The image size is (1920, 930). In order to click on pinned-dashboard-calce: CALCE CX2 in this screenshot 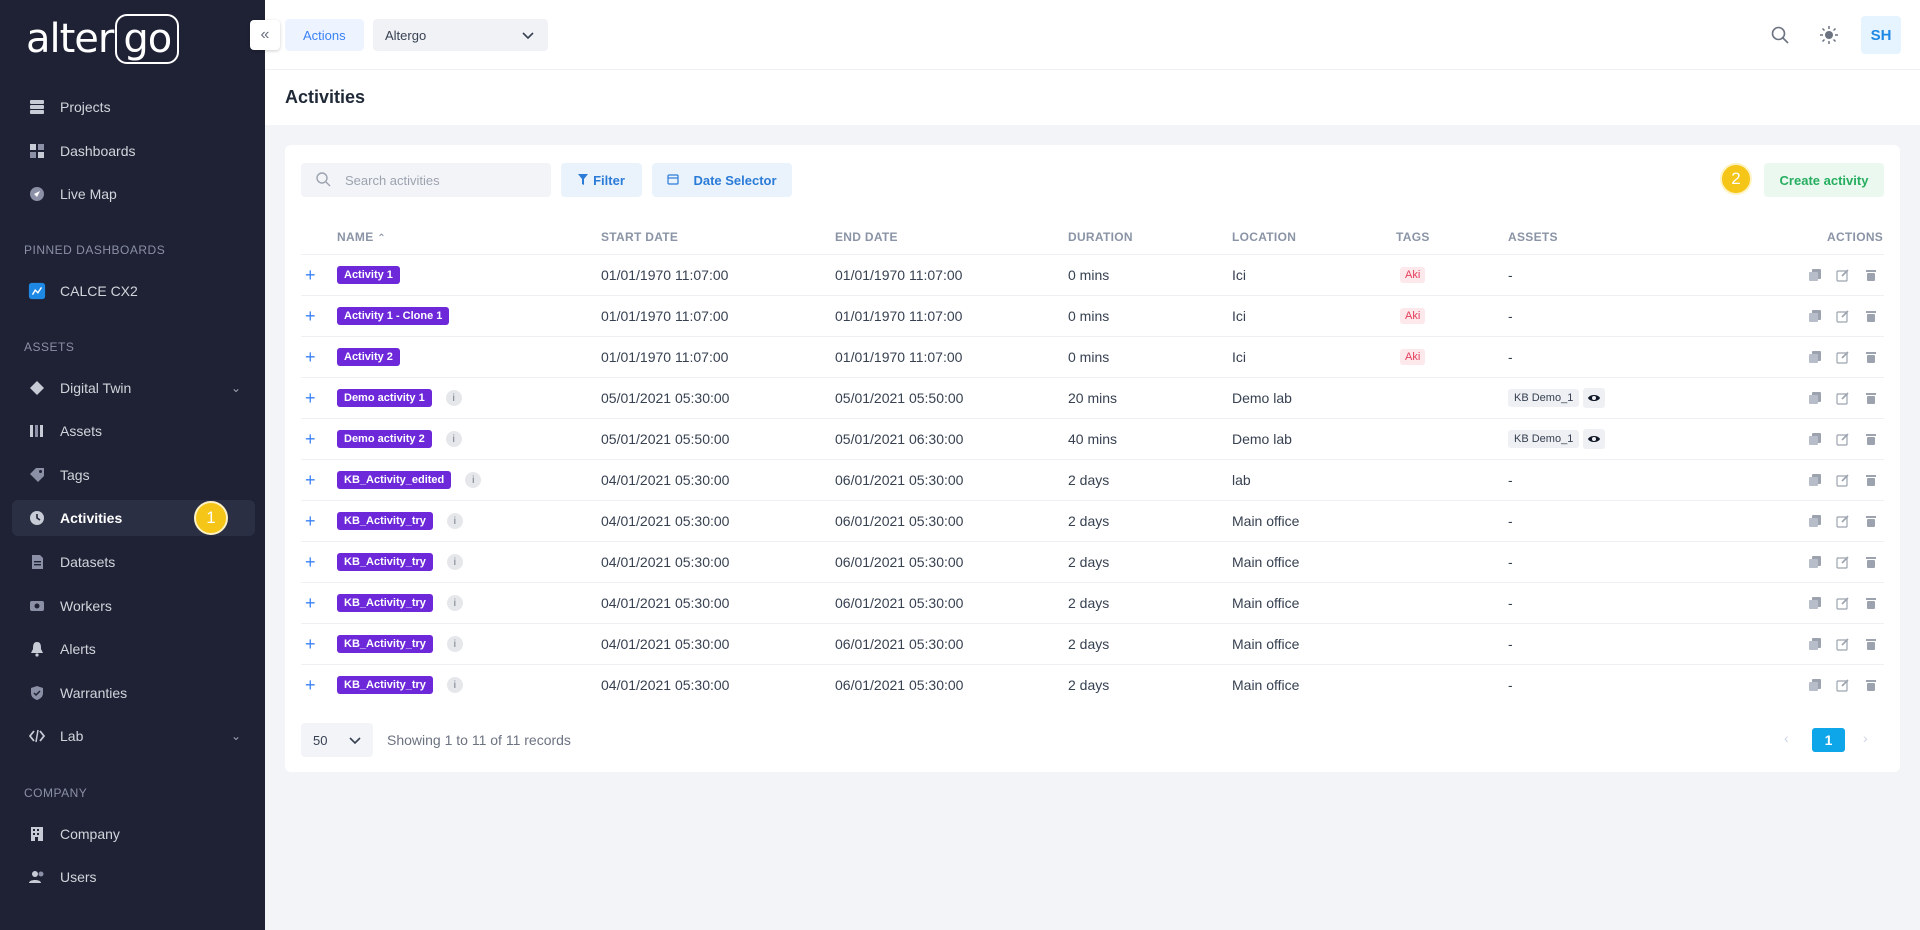, I will do `click(133, 291)`.